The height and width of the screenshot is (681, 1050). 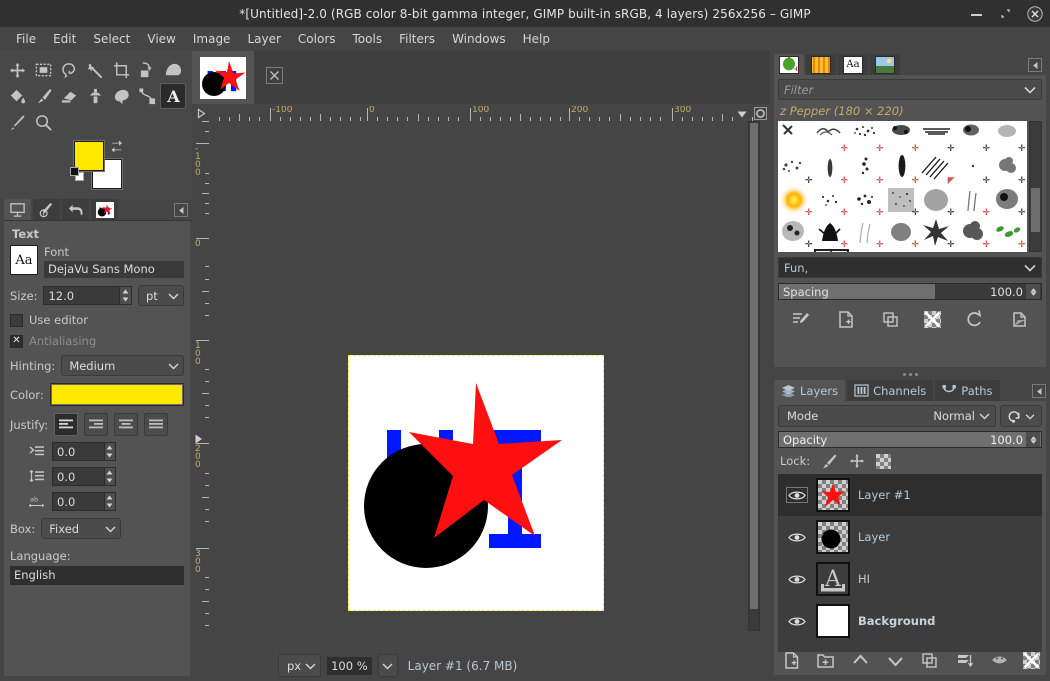 What do you see at coordinates (796, 137) in the screenshot?
I see `brush-item` at bounding box center [796, 137].